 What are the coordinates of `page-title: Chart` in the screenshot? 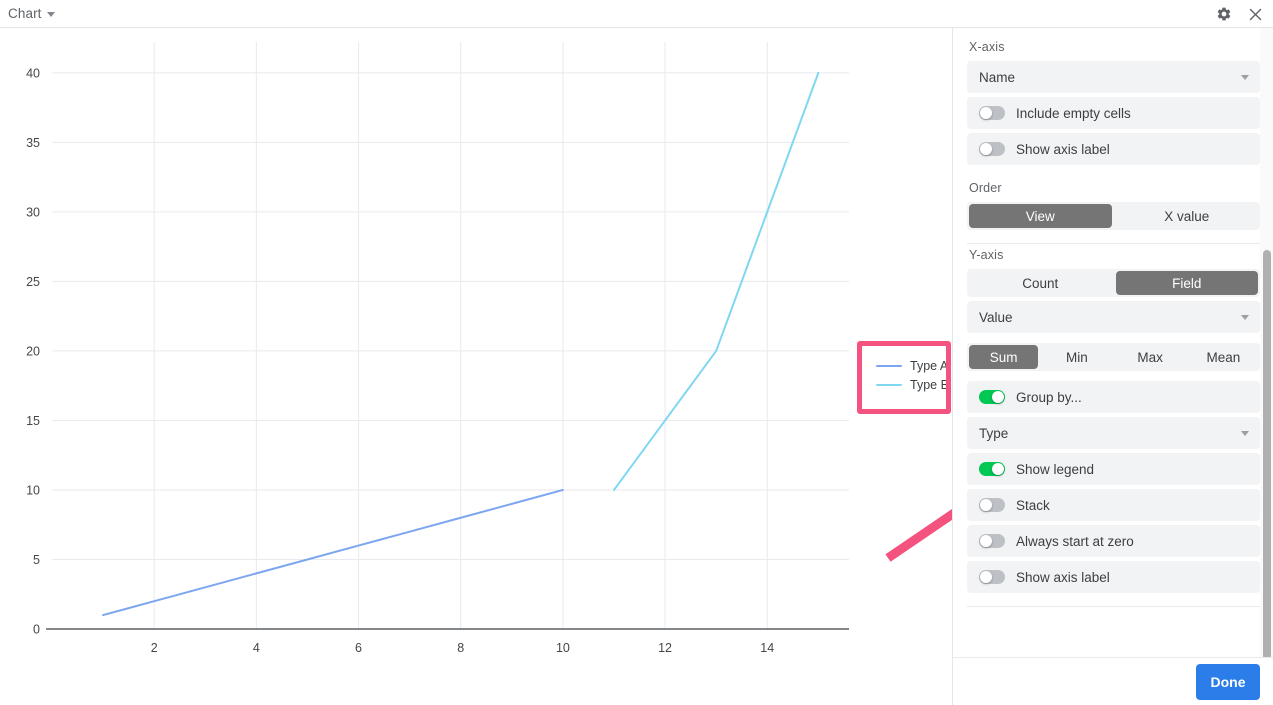 It's located at (25, 13).